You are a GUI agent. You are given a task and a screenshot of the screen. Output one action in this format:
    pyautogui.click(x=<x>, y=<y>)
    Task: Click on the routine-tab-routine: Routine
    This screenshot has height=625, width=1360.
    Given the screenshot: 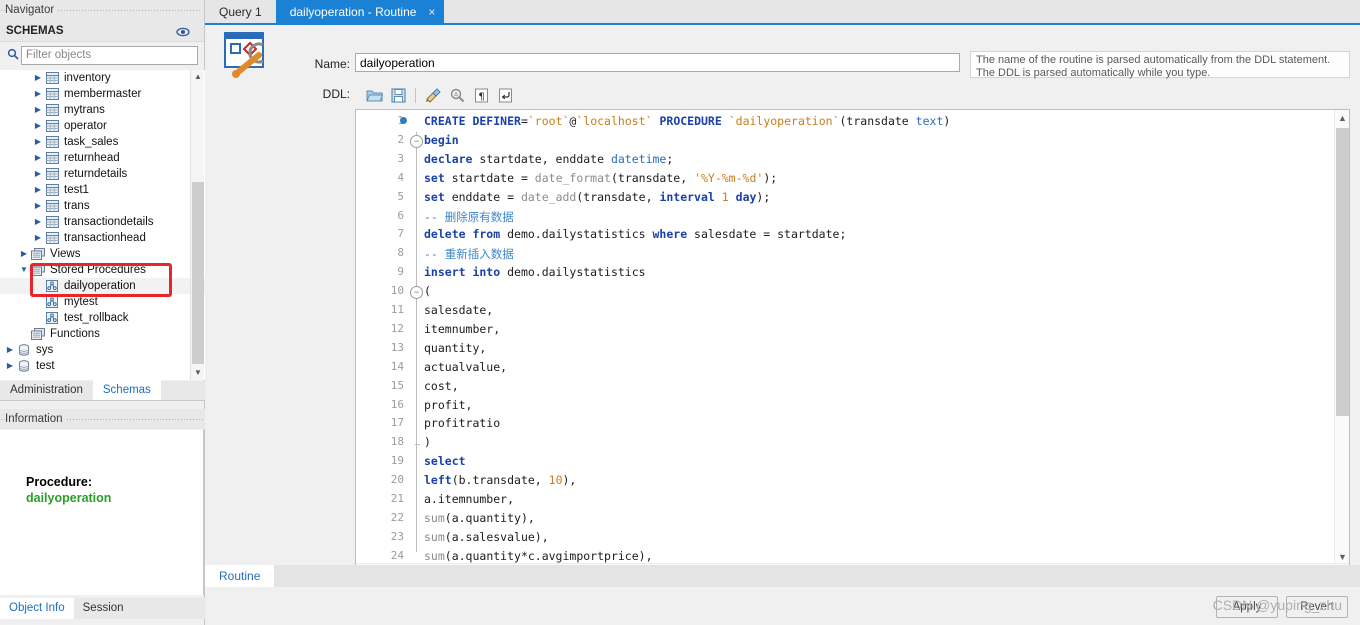 What is the action you would take?
    pyautogui.click(x=240, y=576)
    